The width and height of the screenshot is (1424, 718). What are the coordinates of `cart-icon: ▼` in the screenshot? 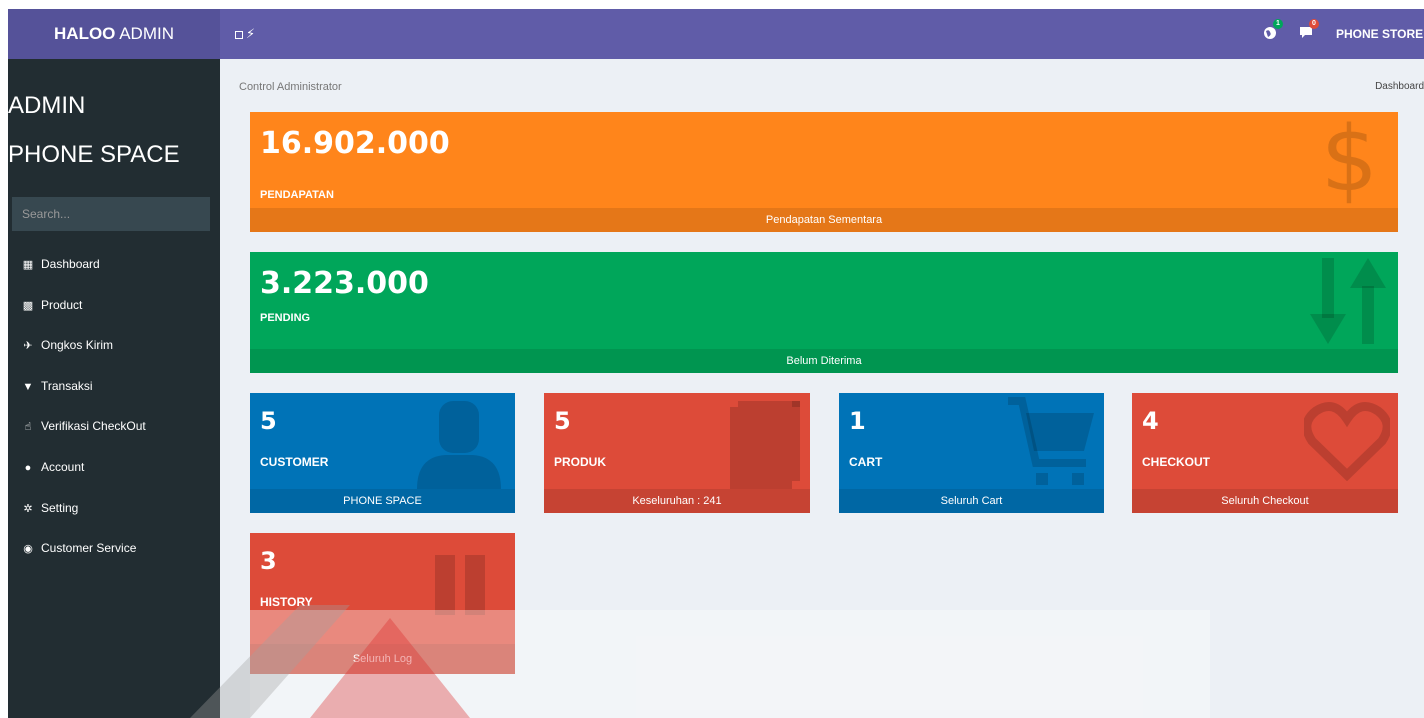 It's located at (28, 386).